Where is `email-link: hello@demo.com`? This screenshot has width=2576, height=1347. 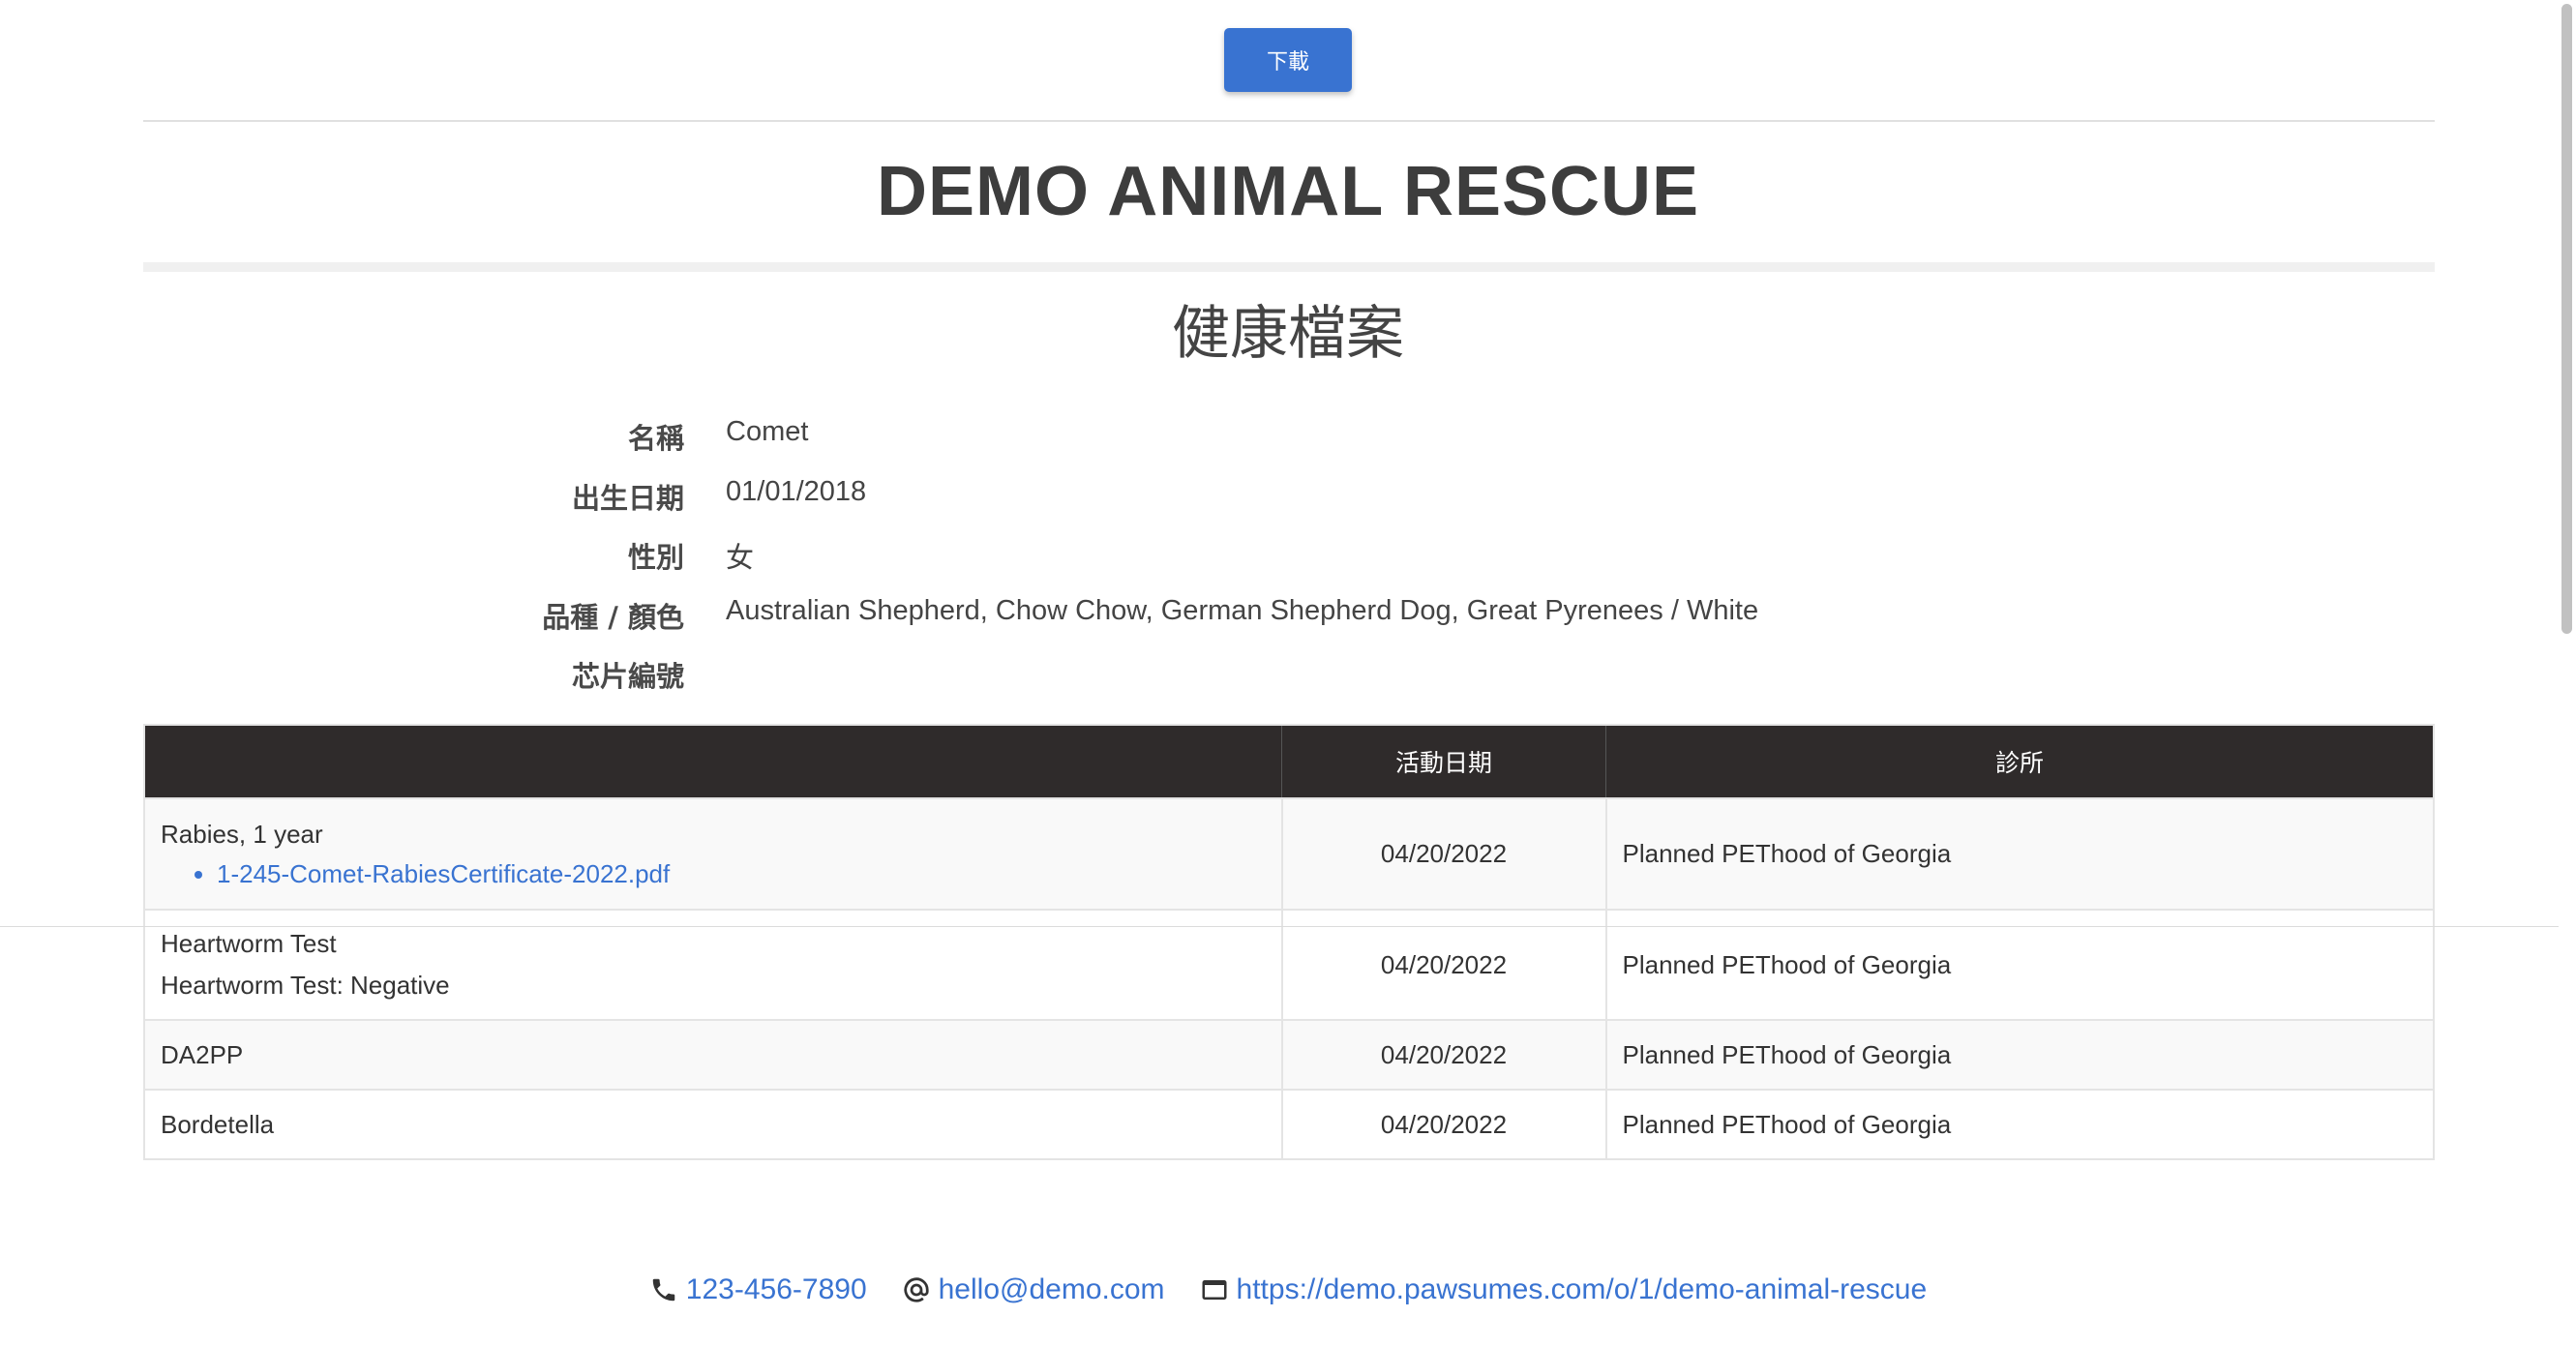 email-link: hello@demo.com is located at coordinates (1052, 1289).